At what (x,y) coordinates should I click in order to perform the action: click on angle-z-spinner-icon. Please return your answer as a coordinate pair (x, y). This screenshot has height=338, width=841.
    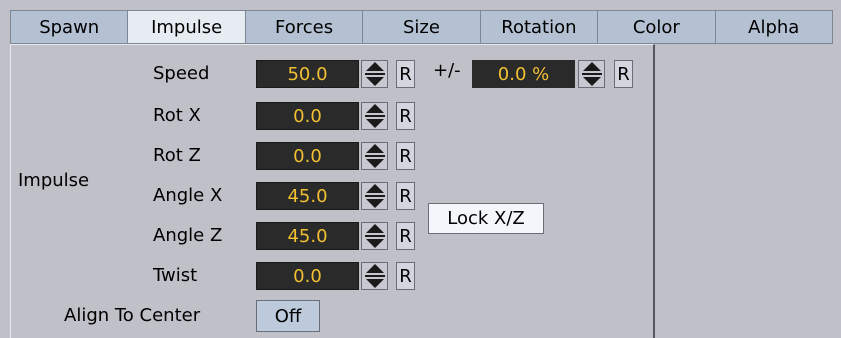
    Looking at the image, I should click on (374, 236).